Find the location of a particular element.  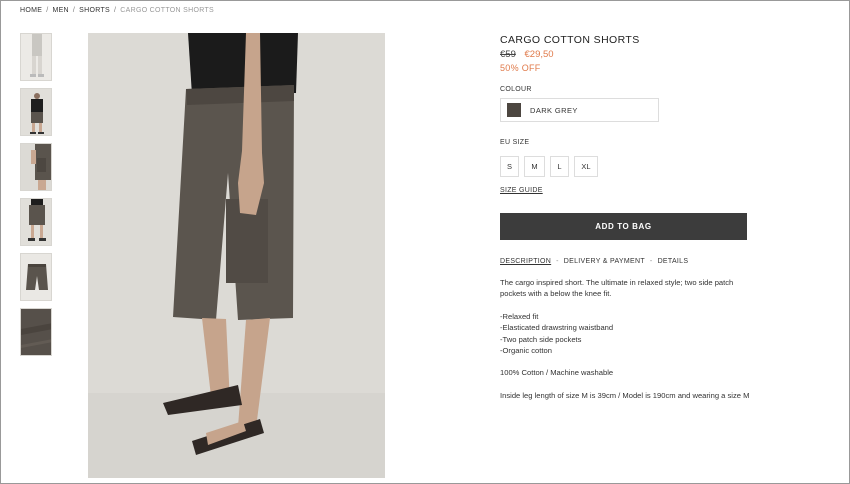

sale-price: €29,50 is located at coordinates (539, 54).